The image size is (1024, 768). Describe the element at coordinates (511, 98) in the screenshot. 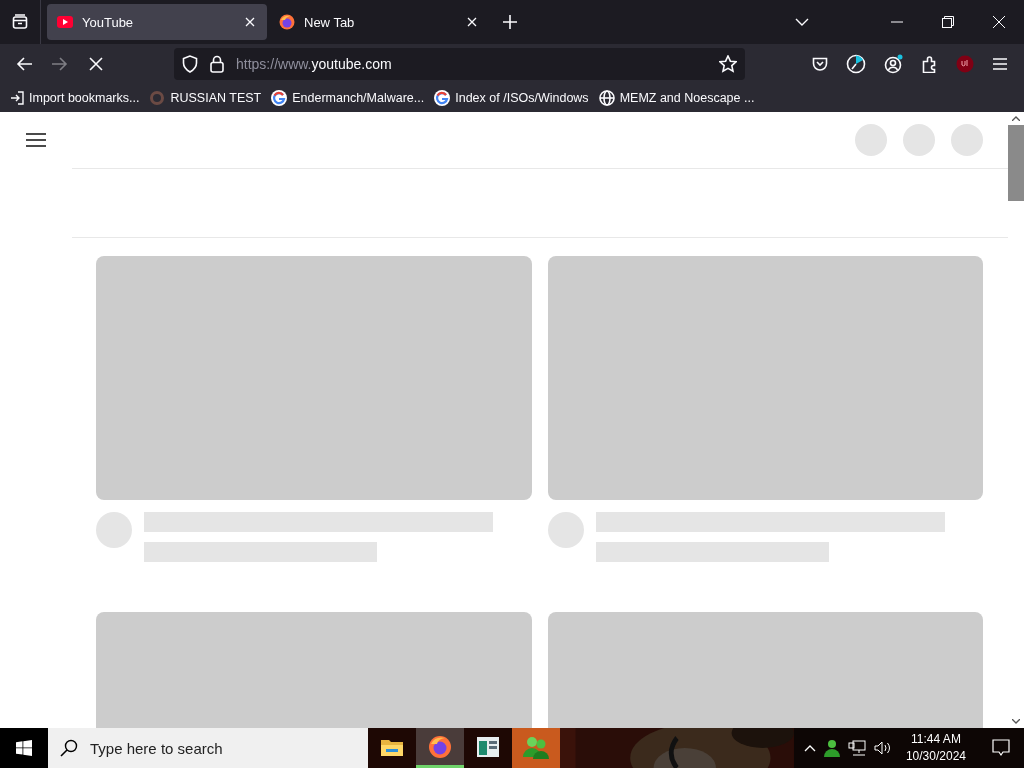

I see `bookmark-link: Index of /ISOs/Windows` at that location.